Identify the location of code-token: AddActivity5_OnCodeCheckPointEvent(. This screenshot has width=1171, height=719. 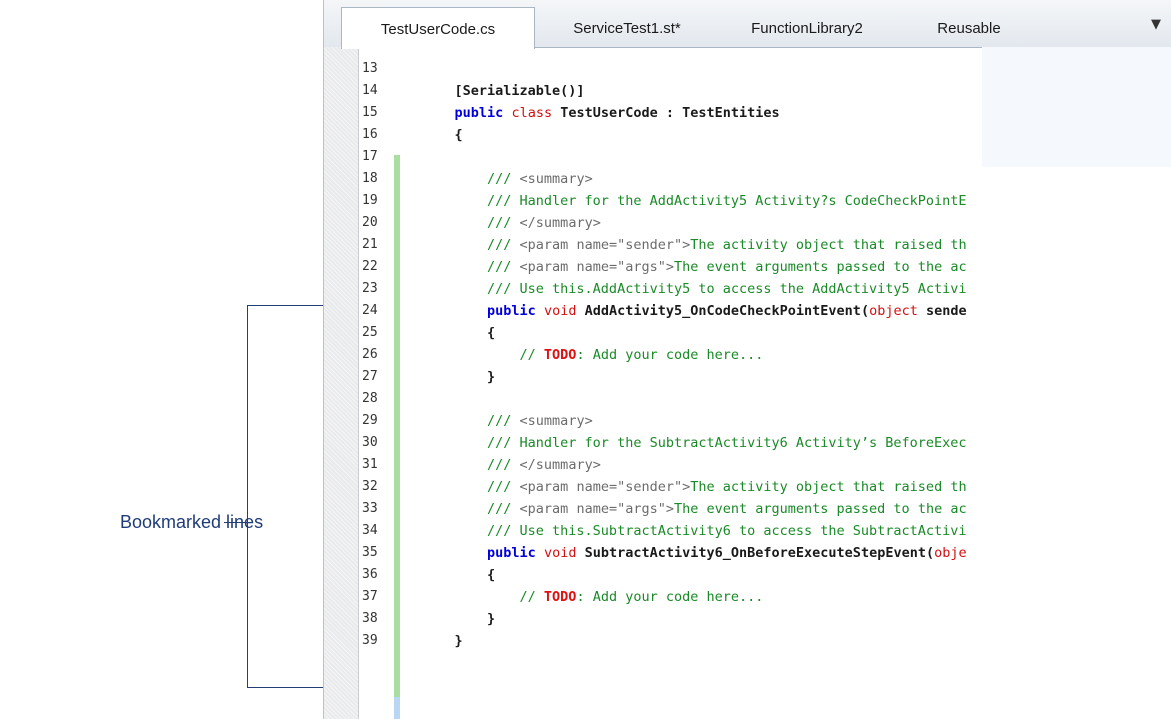
(723, 311).